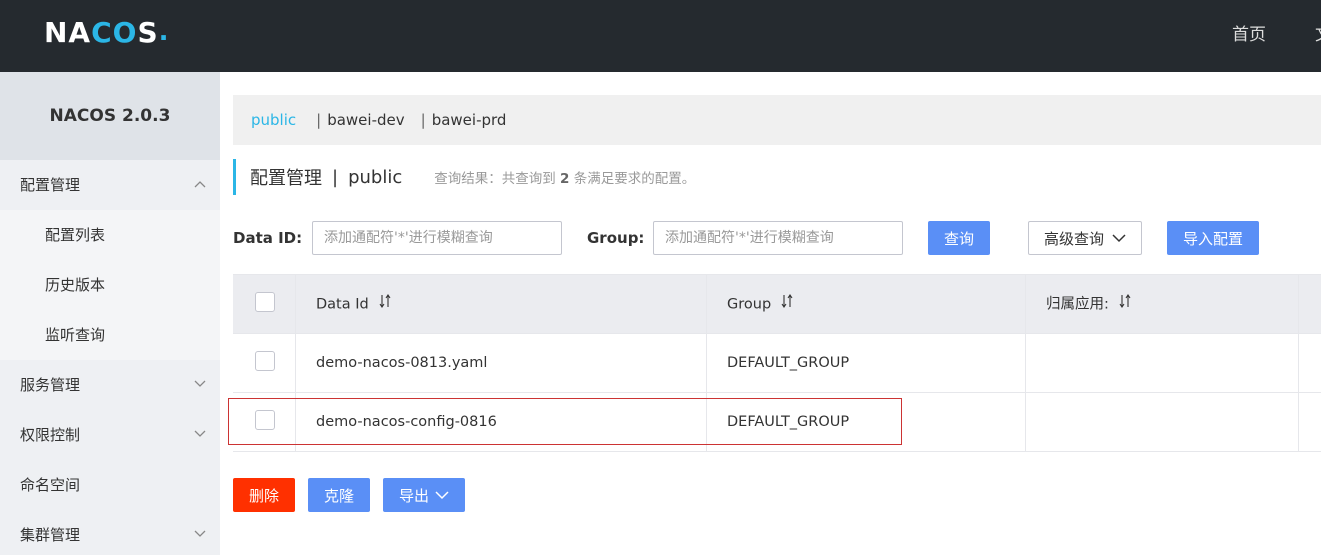  Describe the element at coordinates (564, 177) in the screenshot. I see `query-result-text: 查询结果：共查询到 2 条满足要求的配置。` at that location.